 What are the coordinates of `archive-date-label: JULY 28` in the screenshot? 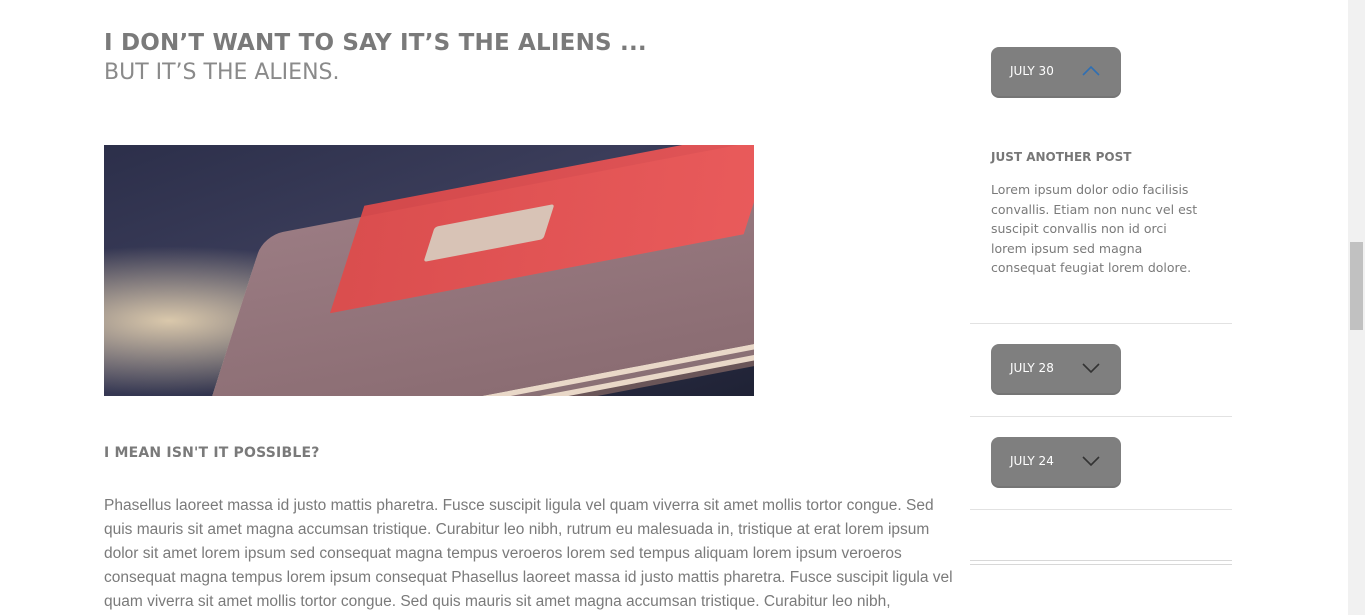 It's located at (1032, 368).